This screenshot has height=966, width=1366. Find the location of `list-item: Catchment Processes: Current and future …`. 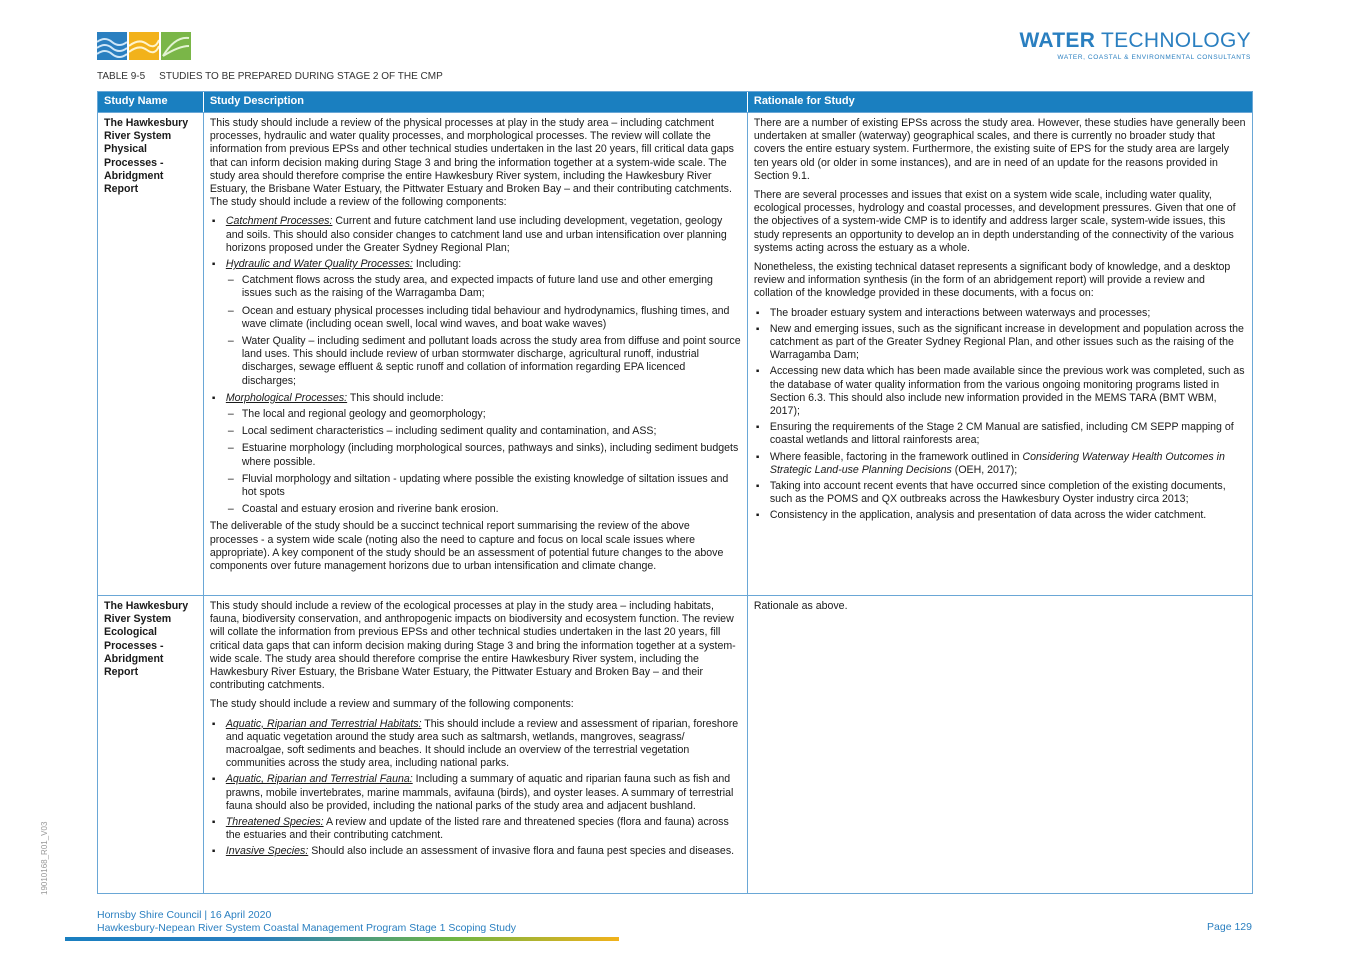

list-item: Catchment Processes: Current and future … is located at coordinates (475, 235).